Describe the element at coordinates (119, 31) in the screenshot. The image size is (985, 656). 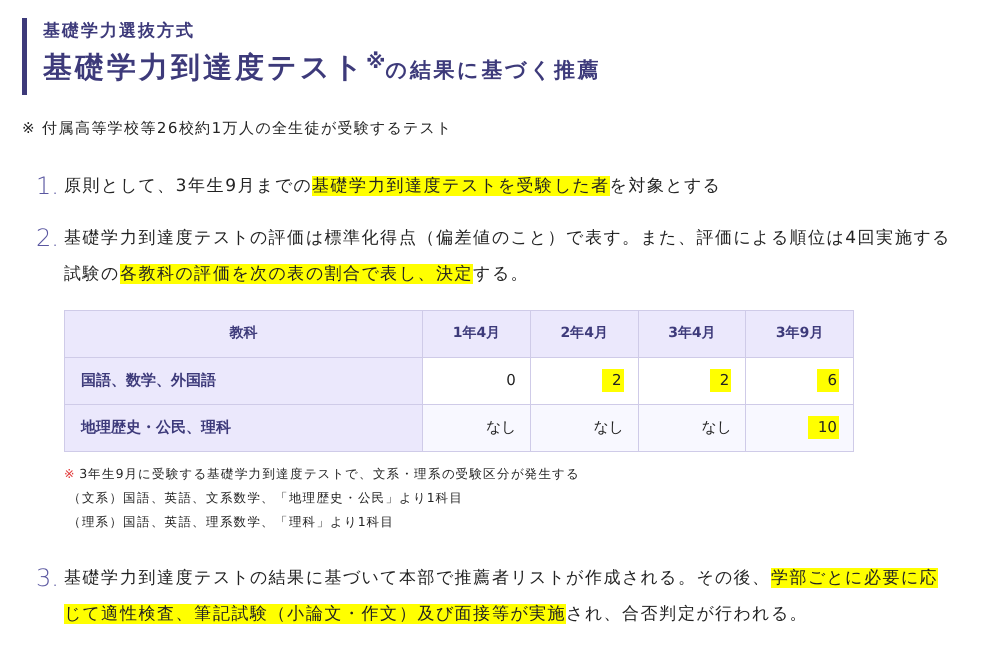
I see `subtitle: 基礎学力選抜方式` at that location.